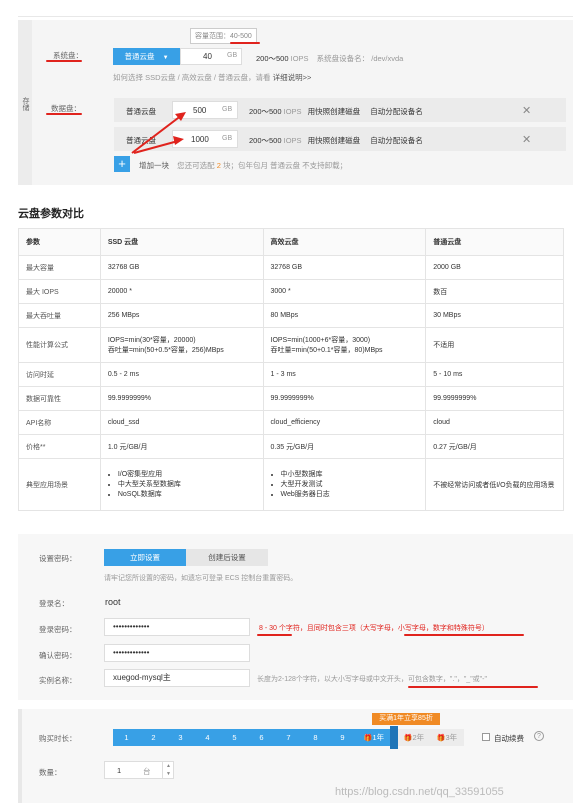 This screenshot has height=811, width=587. What do you see at coordinates (232, 55) in the screenshot?
I see `system-disk-unit: GB` at bounding box center [232, 55].